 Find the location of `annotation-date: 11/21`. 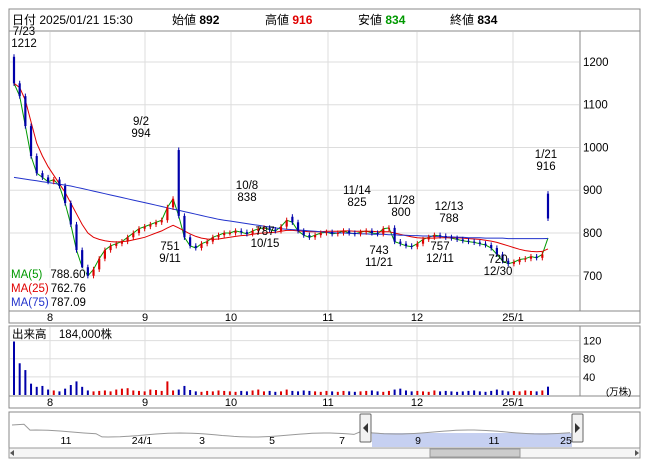

annotation-date: 11/21 is located at coordinates (379, 263).